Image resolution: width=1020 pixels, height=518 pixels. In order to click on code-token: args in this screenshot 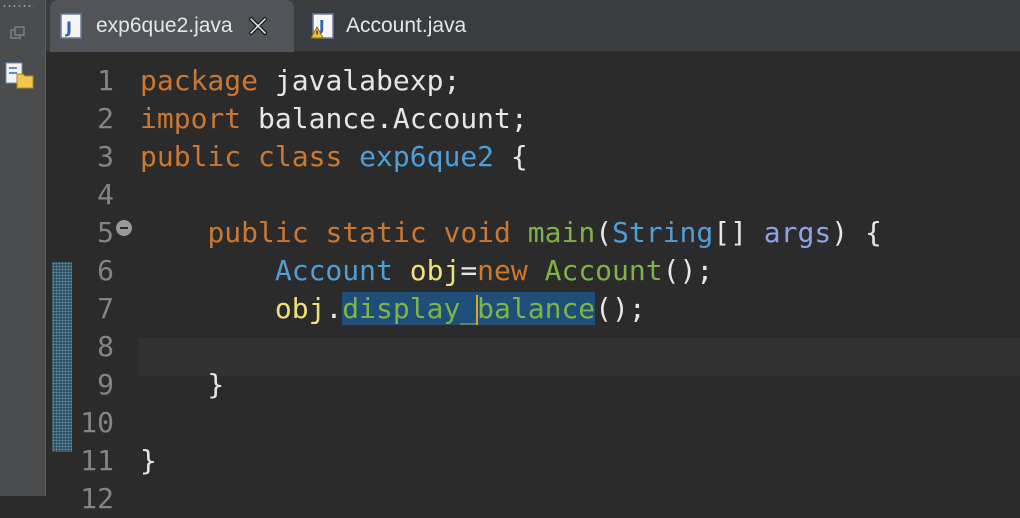, I will do `click(797, 232)`.